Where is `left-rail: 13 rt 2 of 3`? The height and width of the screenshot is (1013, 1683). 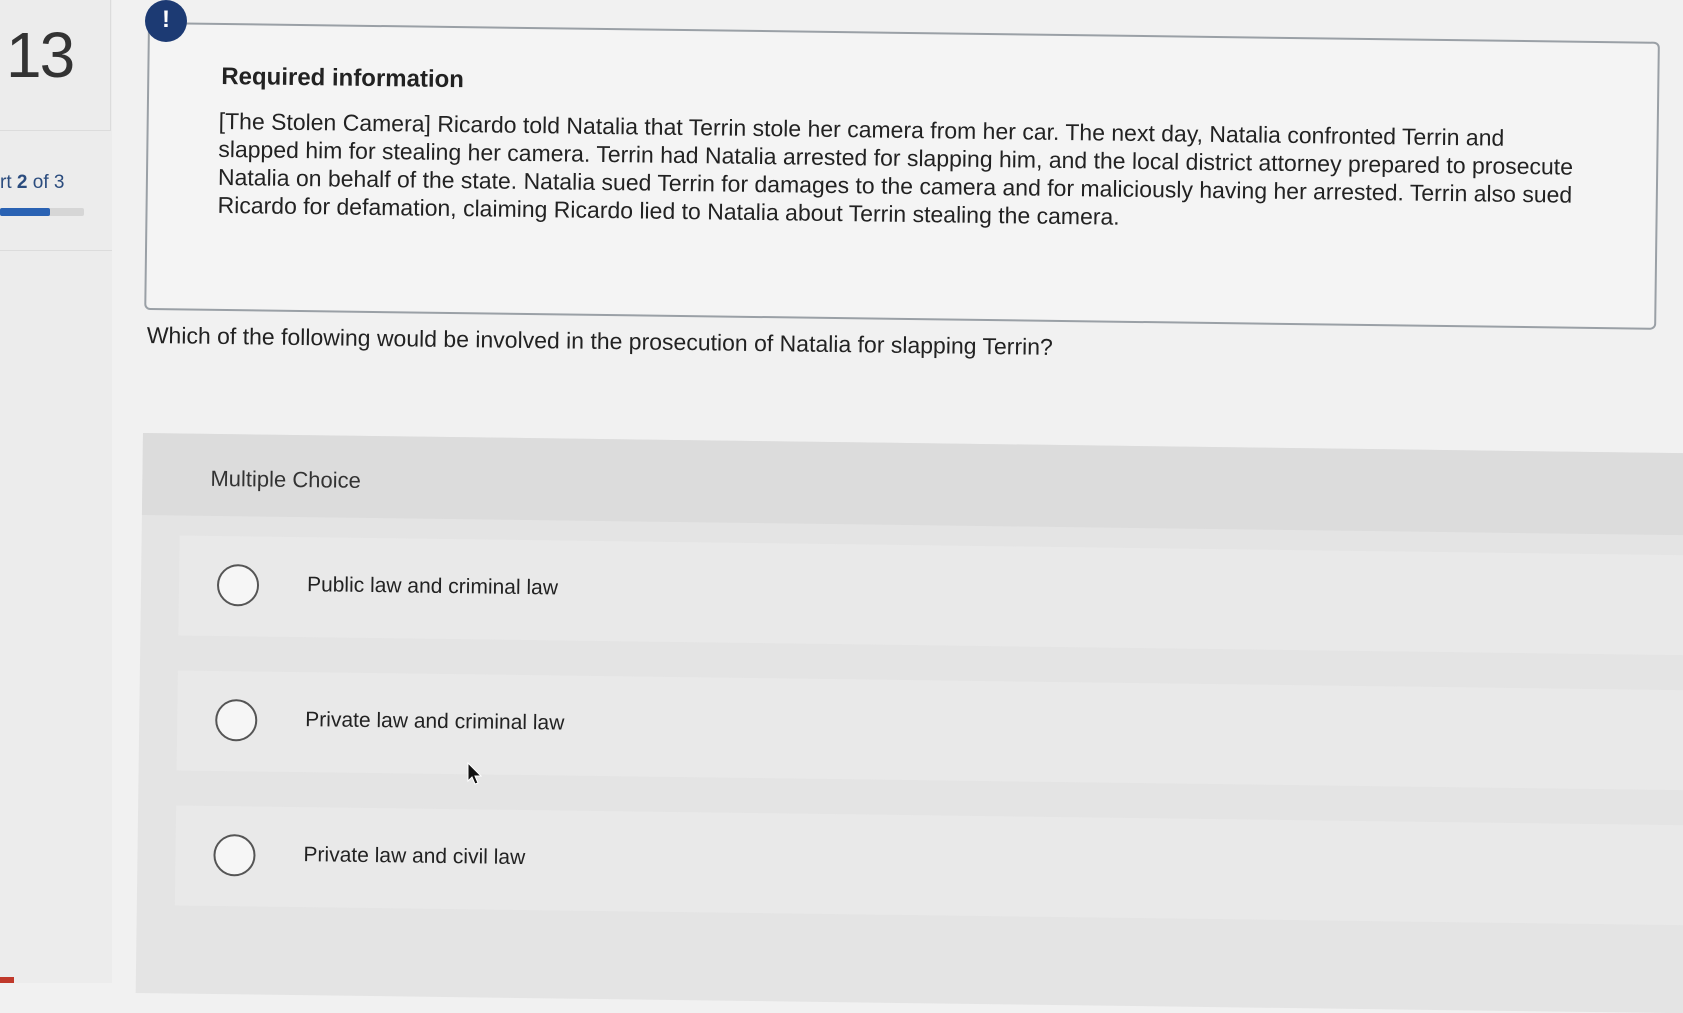
left-rail: 13 rt 2 of 3 is located at coordinates (56, 491).